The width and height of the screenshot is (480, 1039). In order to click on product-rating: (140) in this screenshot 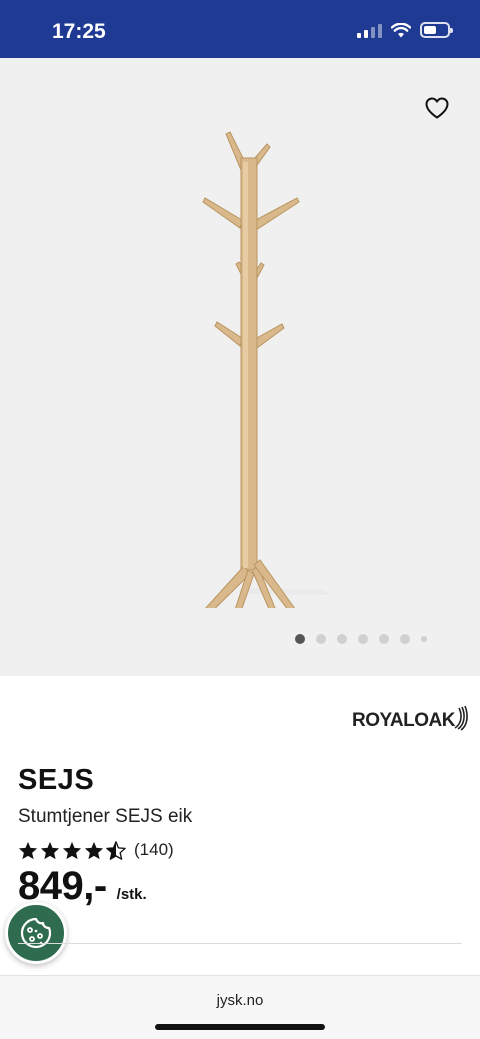, I will do `click(96, 850)`.